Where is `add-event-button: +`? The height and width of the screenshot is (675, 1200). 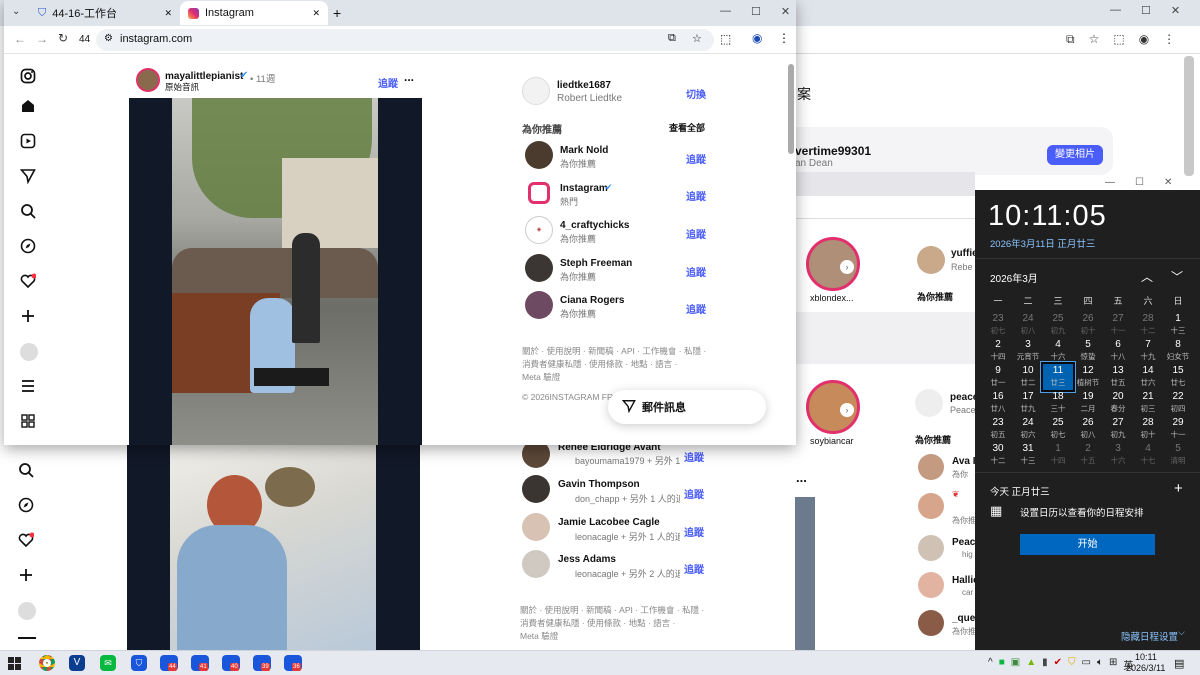 add-event-button: + is located at coordinates (1178, 488).